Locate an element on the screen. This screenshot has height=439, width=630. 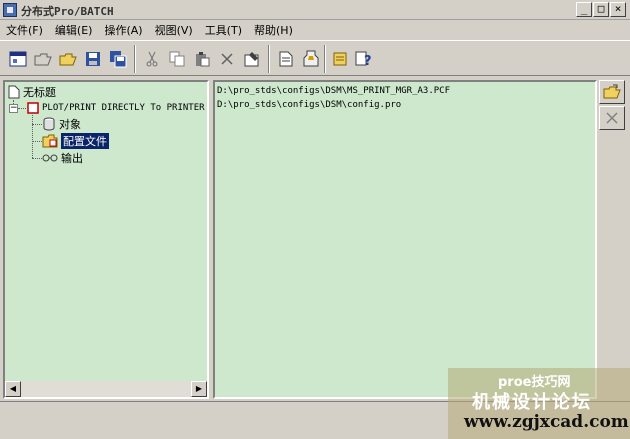
tree-label-output: 输出 is located at coordinates (72, 158).